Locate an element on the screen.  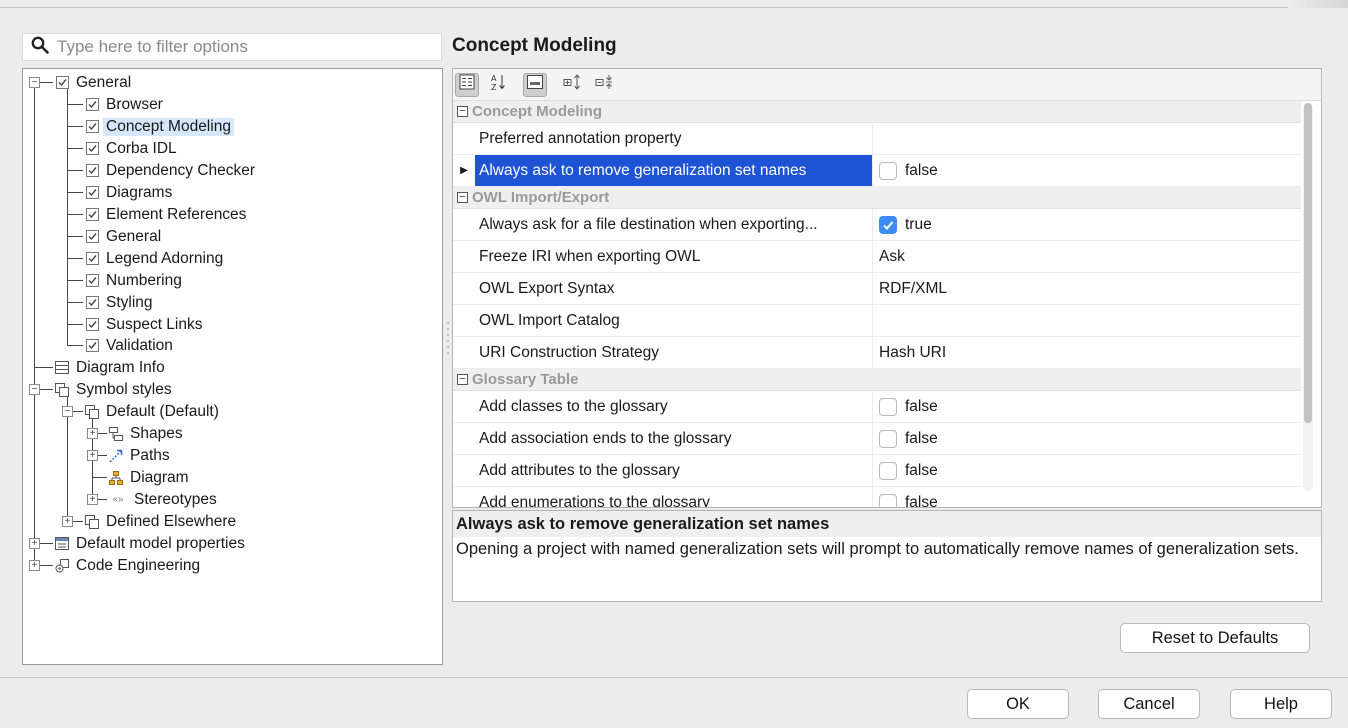
categorized-view-button is located at coordinates (467, 84).